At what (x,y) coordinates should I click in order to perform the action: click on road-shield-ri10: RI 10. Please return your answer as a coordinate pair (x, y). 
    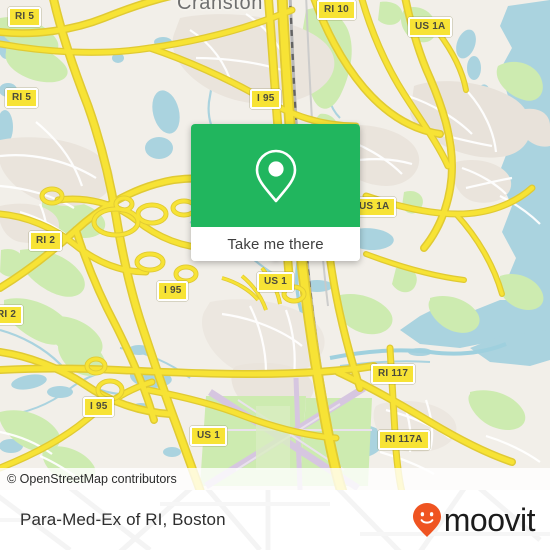
    Looking at the image, I should click on (336, 10).